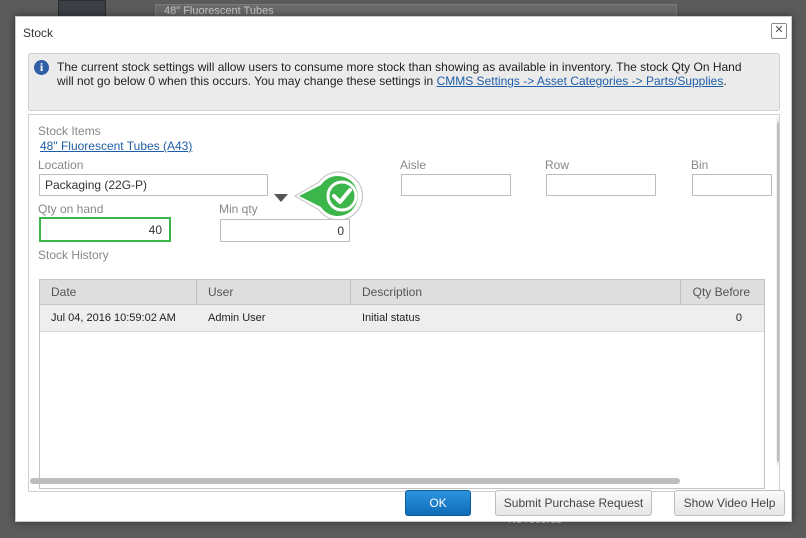 This screenshot has width=806, height=538. Describe the element at coordinates (238, 209) in the screenshot. I see `min-qty-label: Min qty` at that location.